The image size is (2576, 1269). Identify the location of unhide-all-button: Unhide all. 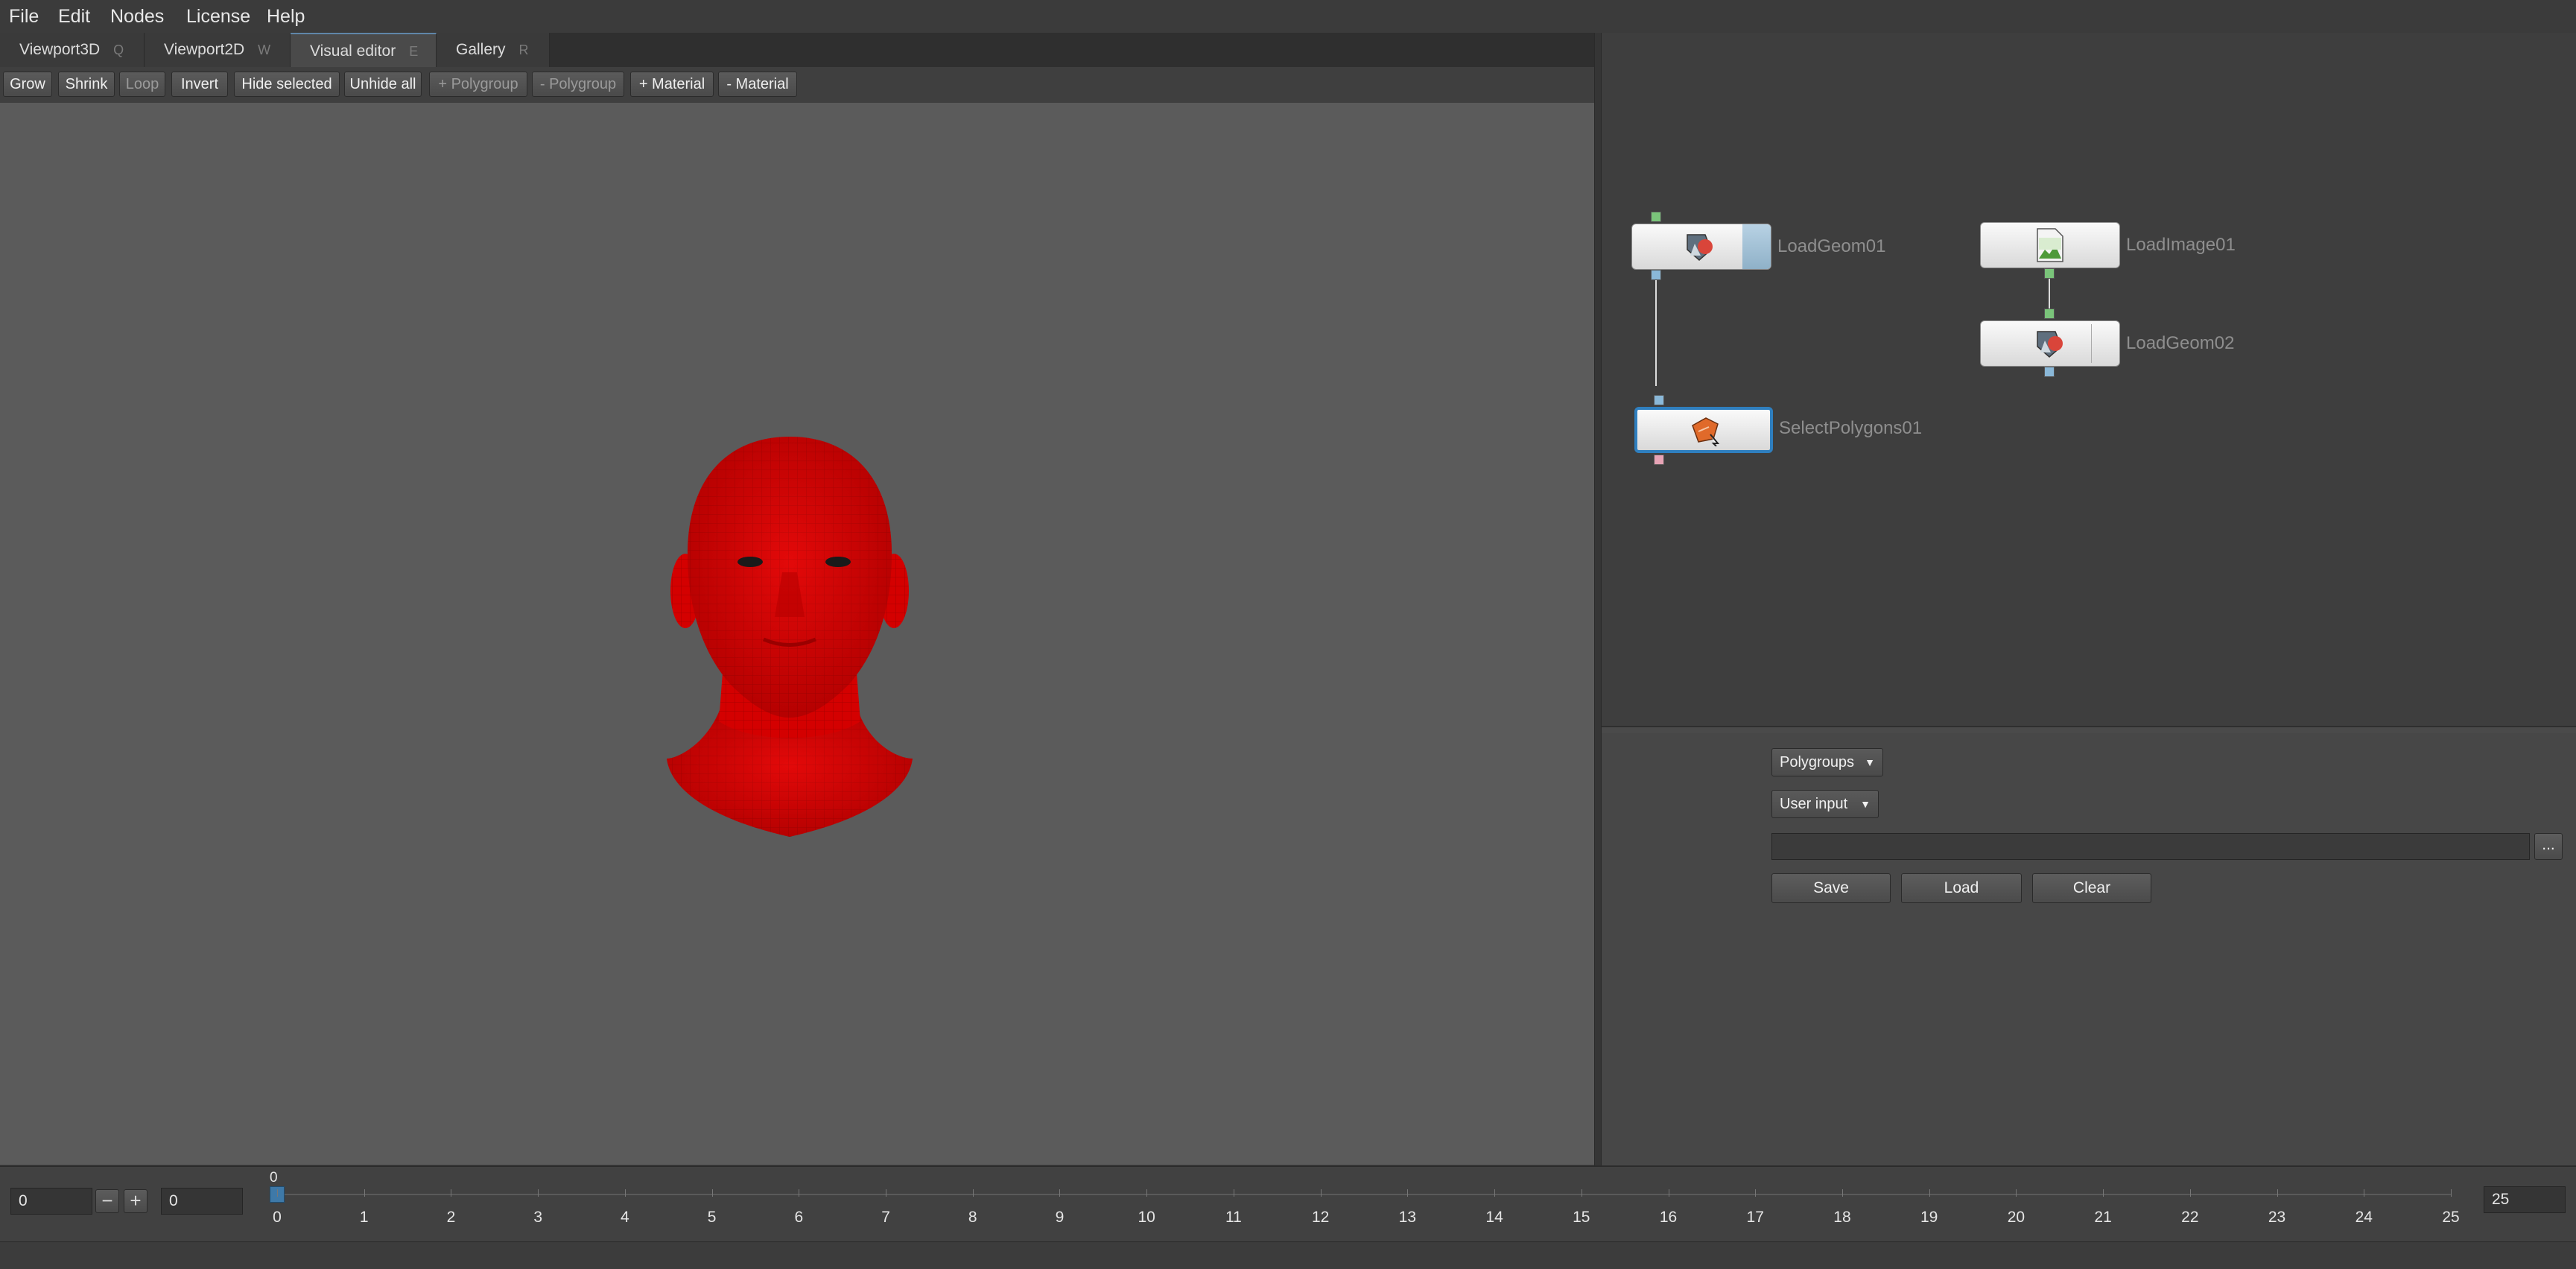
(383, 84).